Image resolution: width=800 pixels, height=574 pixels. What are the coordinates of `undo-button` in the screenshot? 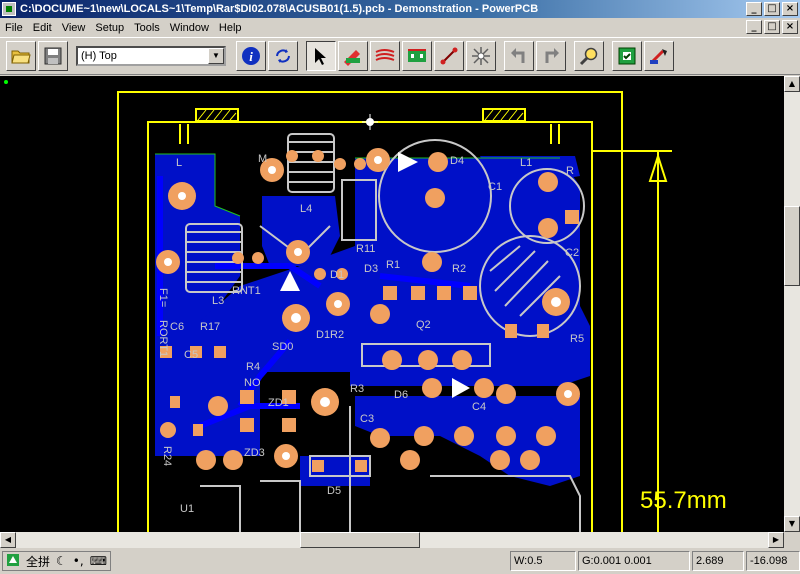 It's located at (519, 56).